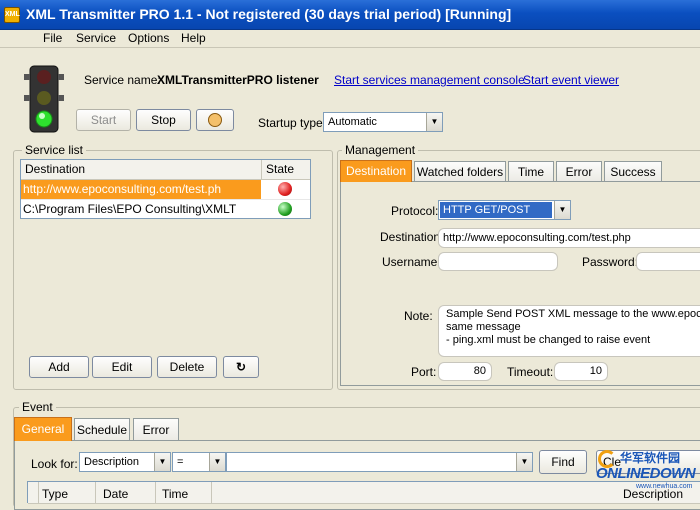 The width and height of the screenshot is (700, 510). What do you see at coordinates (569, 238) in the screenshot?
I see `destination-input: http://www.epoconsulting.com/test.php` at bounding box center [569, 238].